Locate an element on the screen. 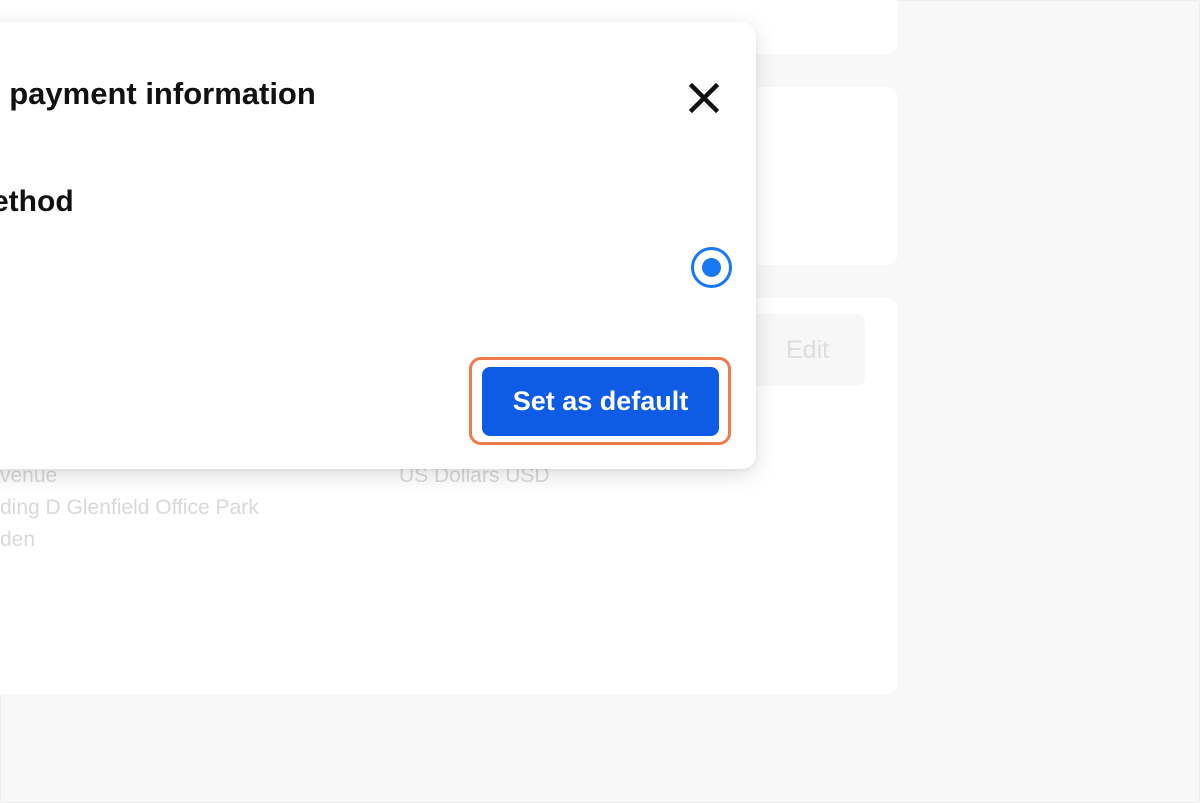  edit-button: Edit is located at coordinates (808, 350).